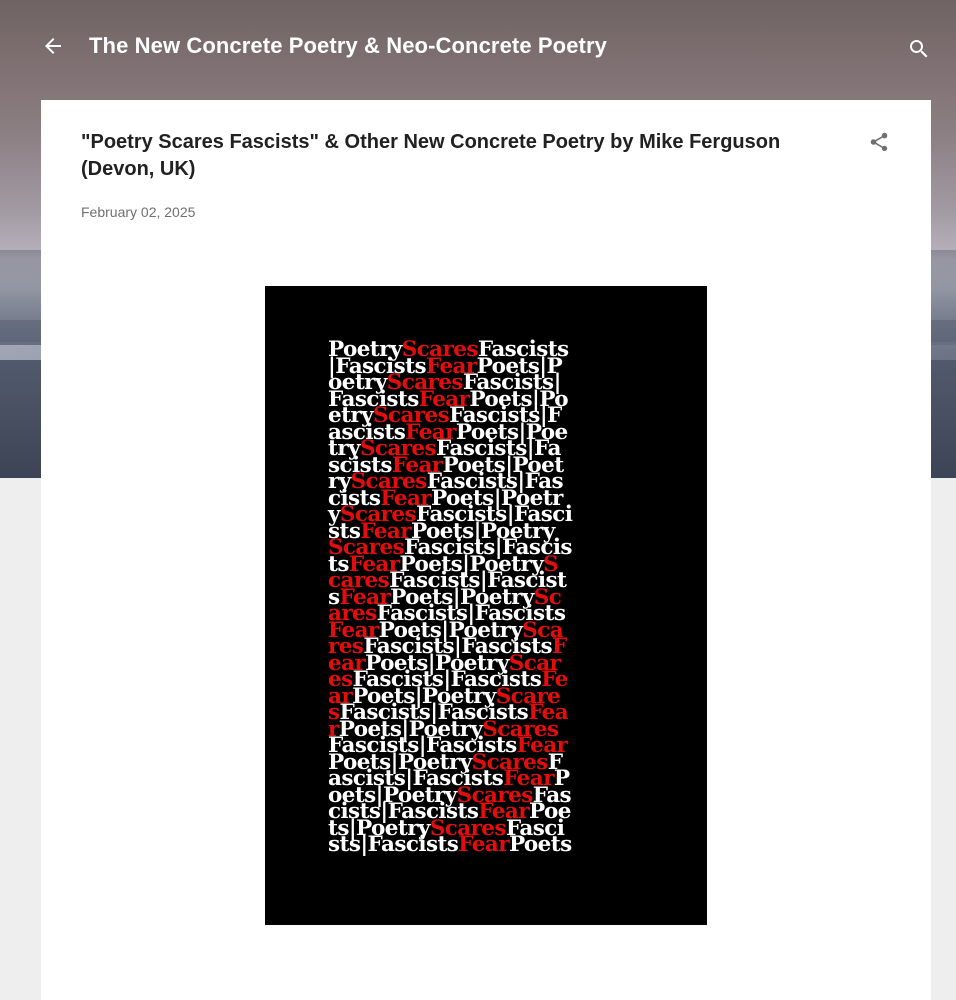 Image resolution: width=956 pixels, height=1000 pixels. Describe the element at coordinates (540, 844) in the screenshot. I see `poem-word-white: Poets` at that location.